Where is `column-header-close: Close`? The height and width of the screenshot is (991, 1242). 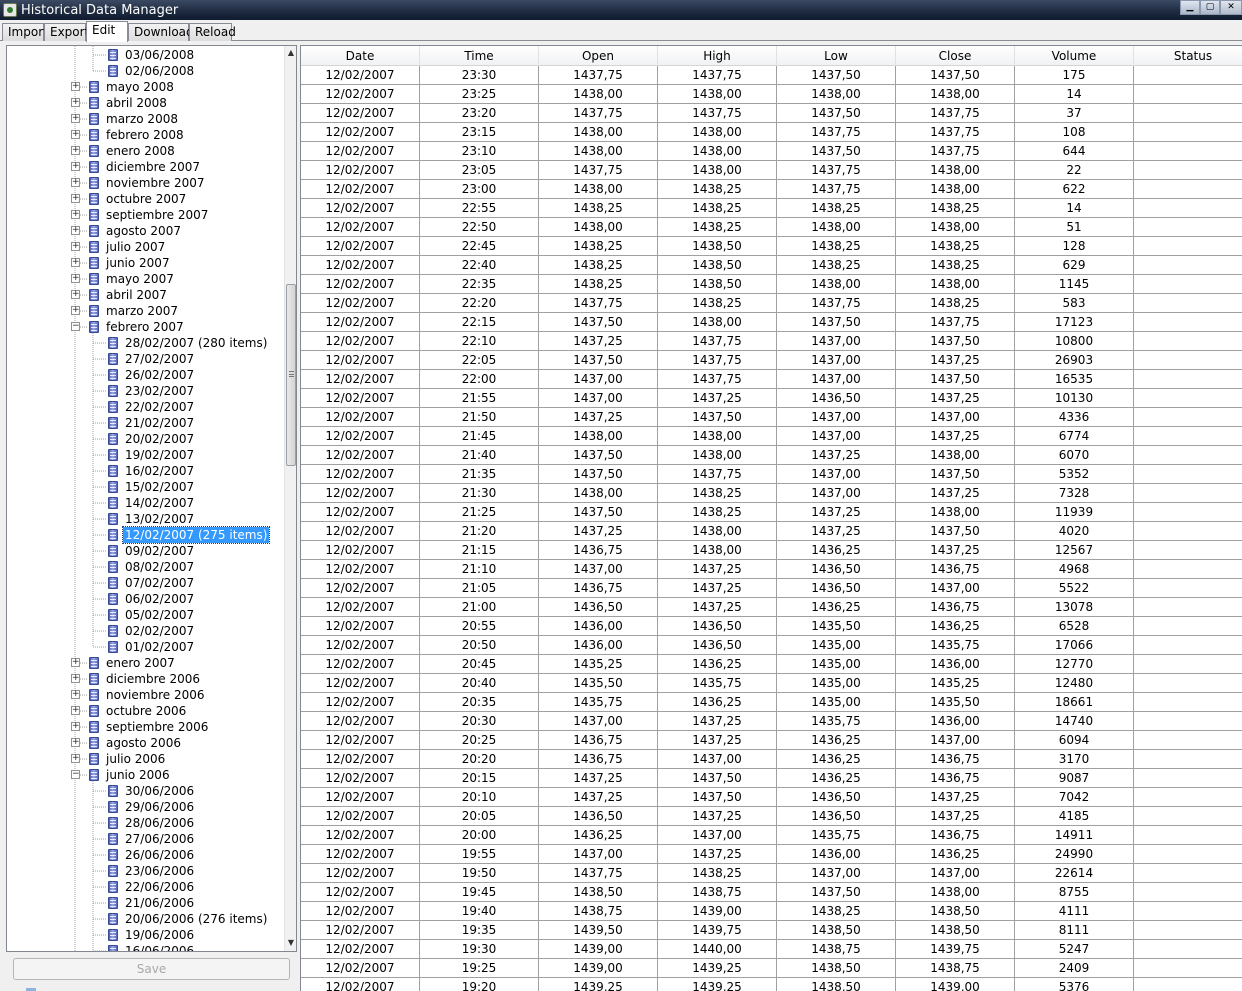 column-header-close: Close is located at coordinates (955, 56).